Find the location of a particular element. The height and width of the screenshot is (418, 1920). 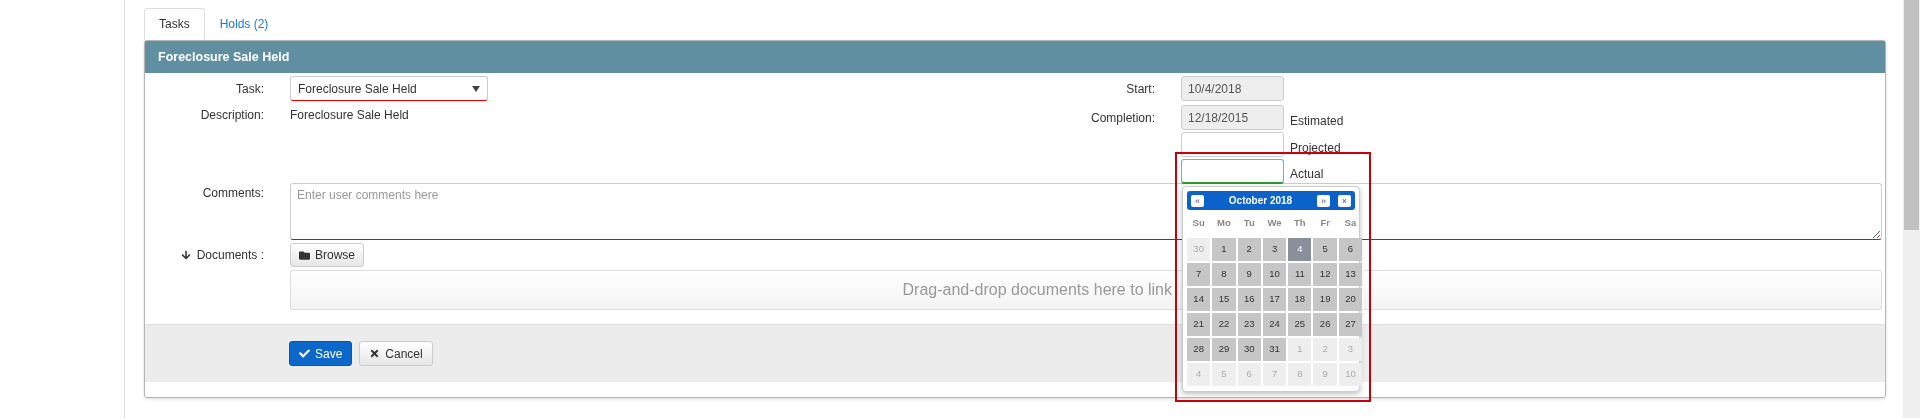

calendar-day: 14 is located at coordinates (1199, 299).